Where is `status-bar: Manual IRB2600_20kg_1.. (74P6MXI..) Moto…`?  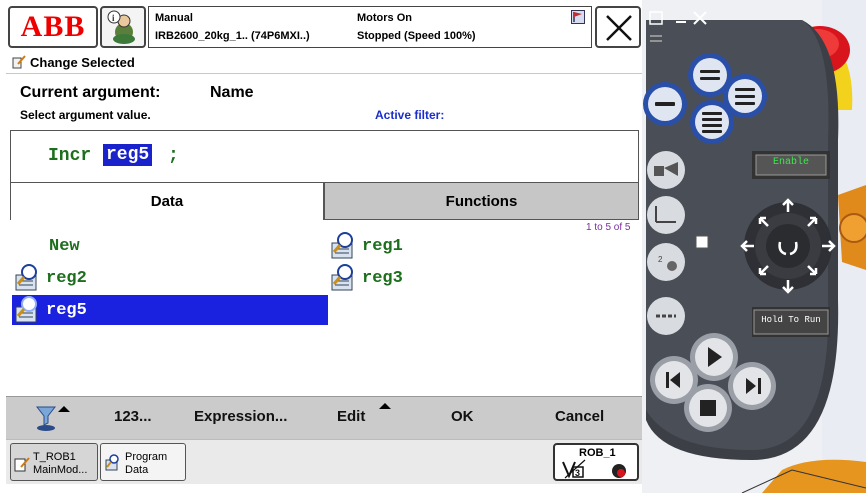
status-bar: Manual IRB2600_20kg_1.. (74P6MXI..) Moto… is located at coordinates (370, 27).